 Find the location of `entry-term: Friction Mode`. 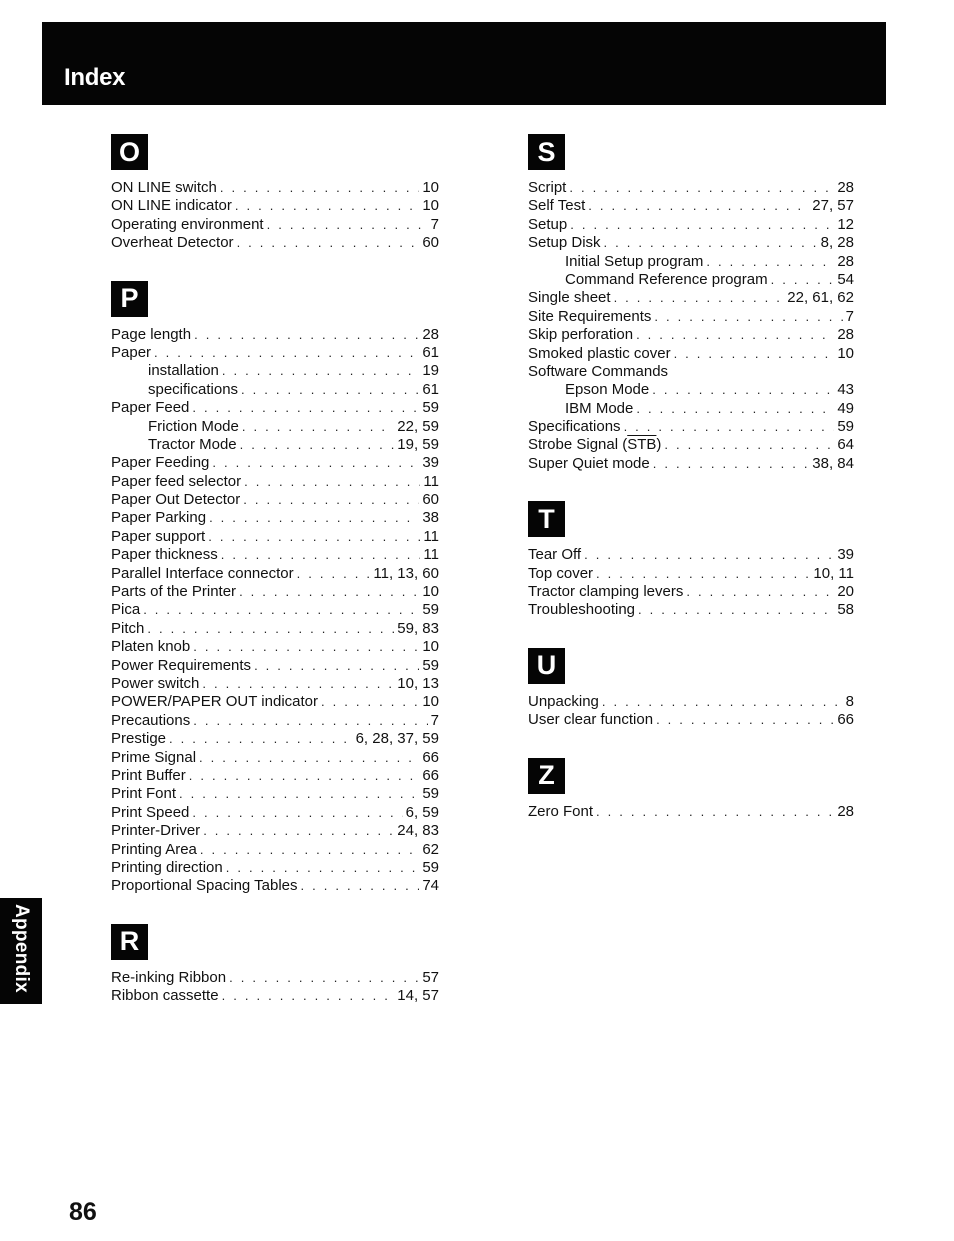

entry-term: Friction Mode is located at coordinates (193, 426).